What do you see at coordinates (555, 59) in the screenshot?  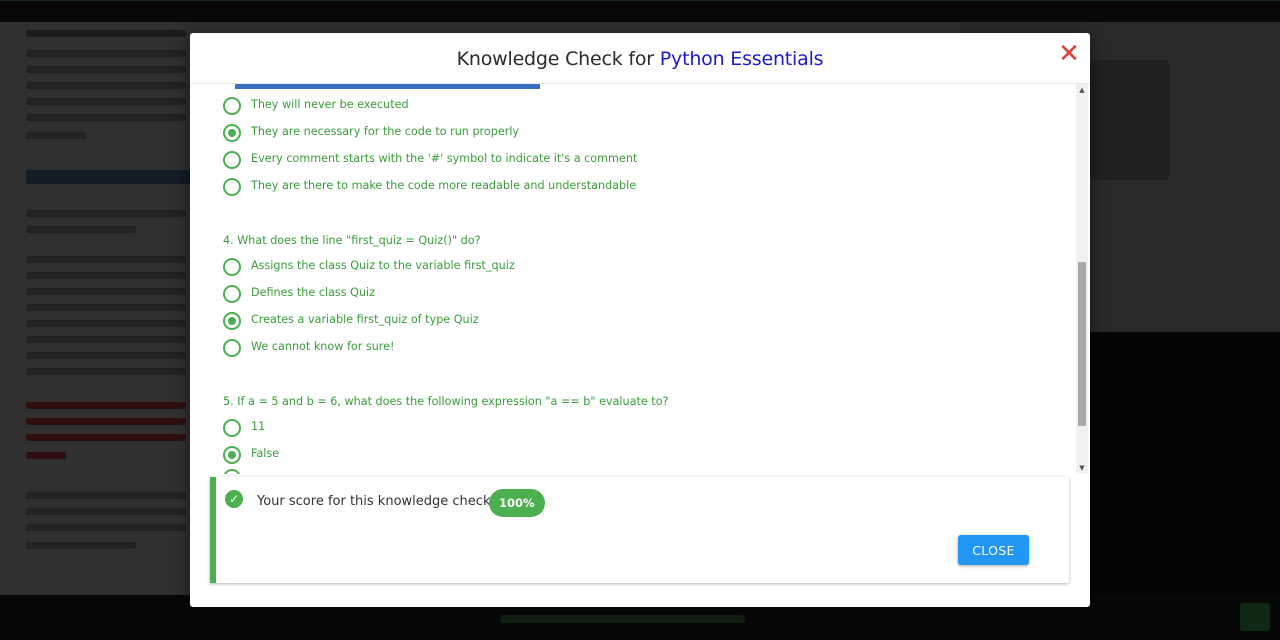 I see `modal-title-prefix: Knowledge Check for` at bounding box center [555, 59].